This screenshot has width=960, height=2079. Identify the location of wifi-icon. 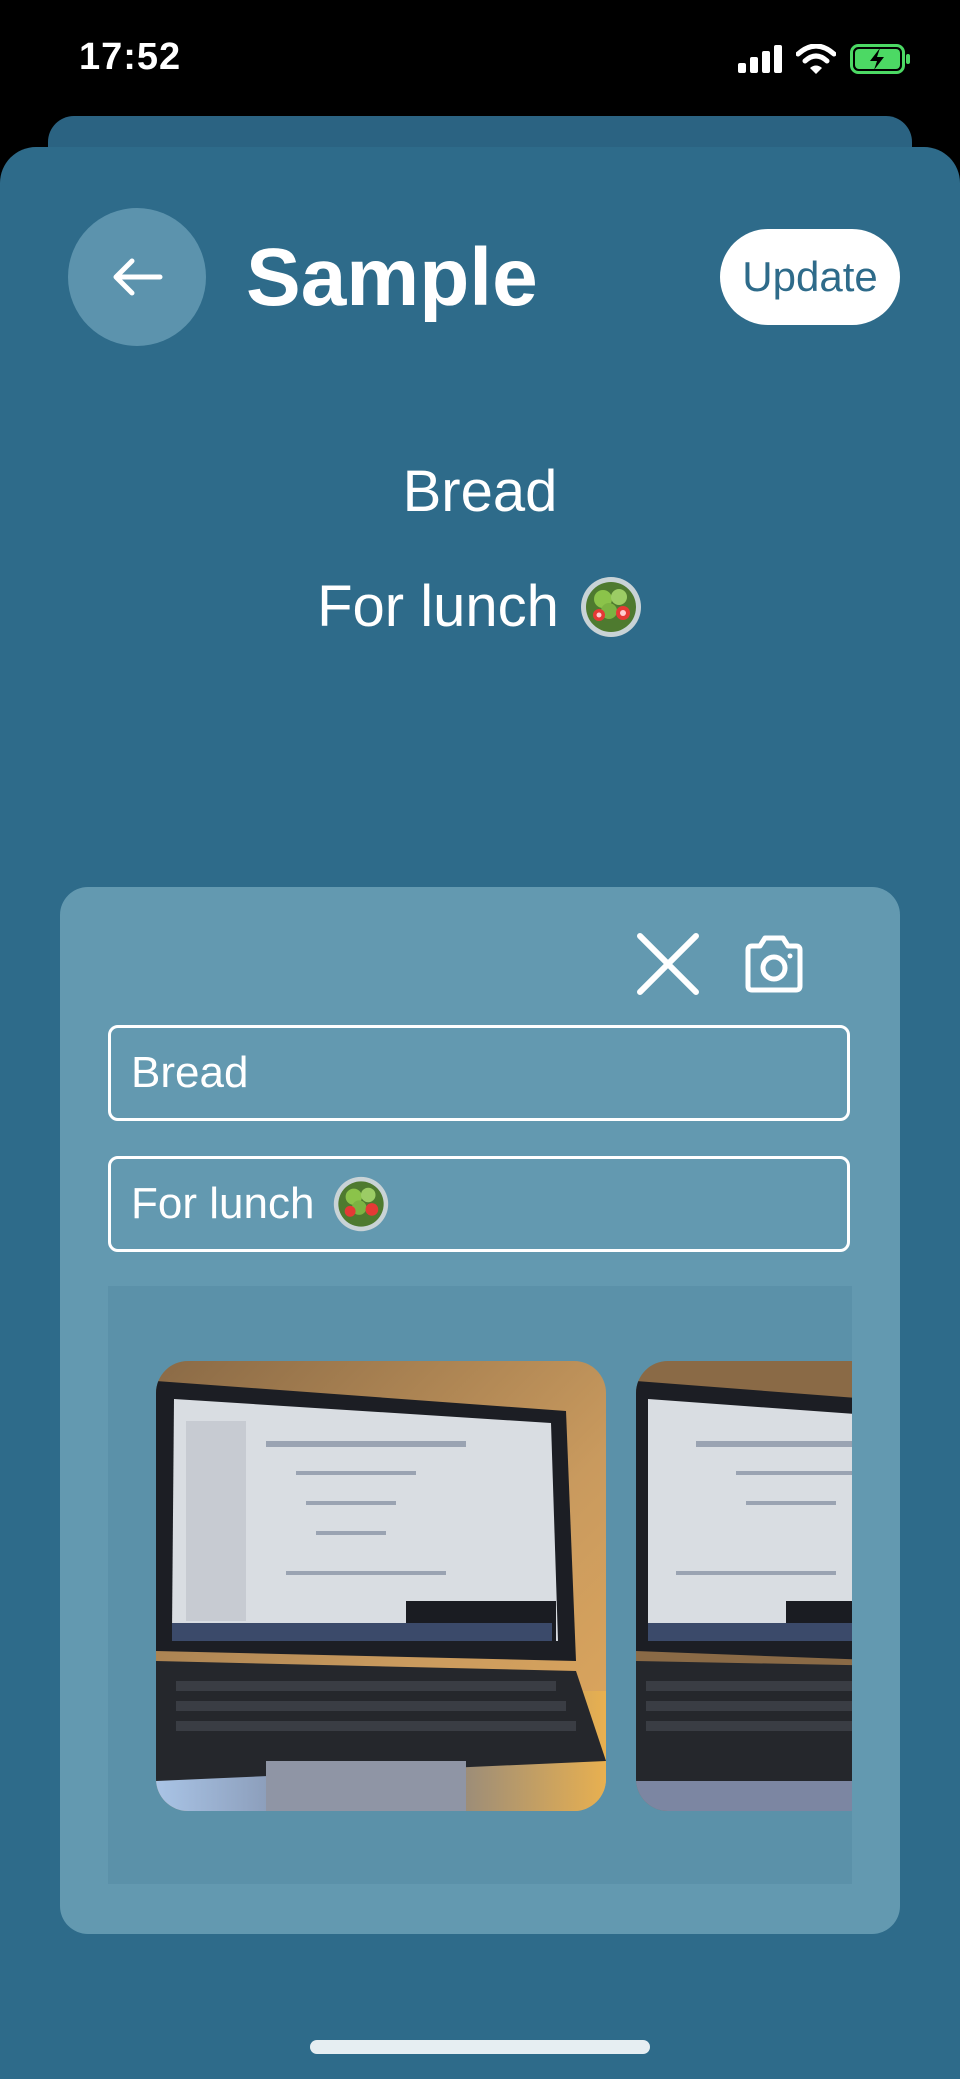
(816, 59).